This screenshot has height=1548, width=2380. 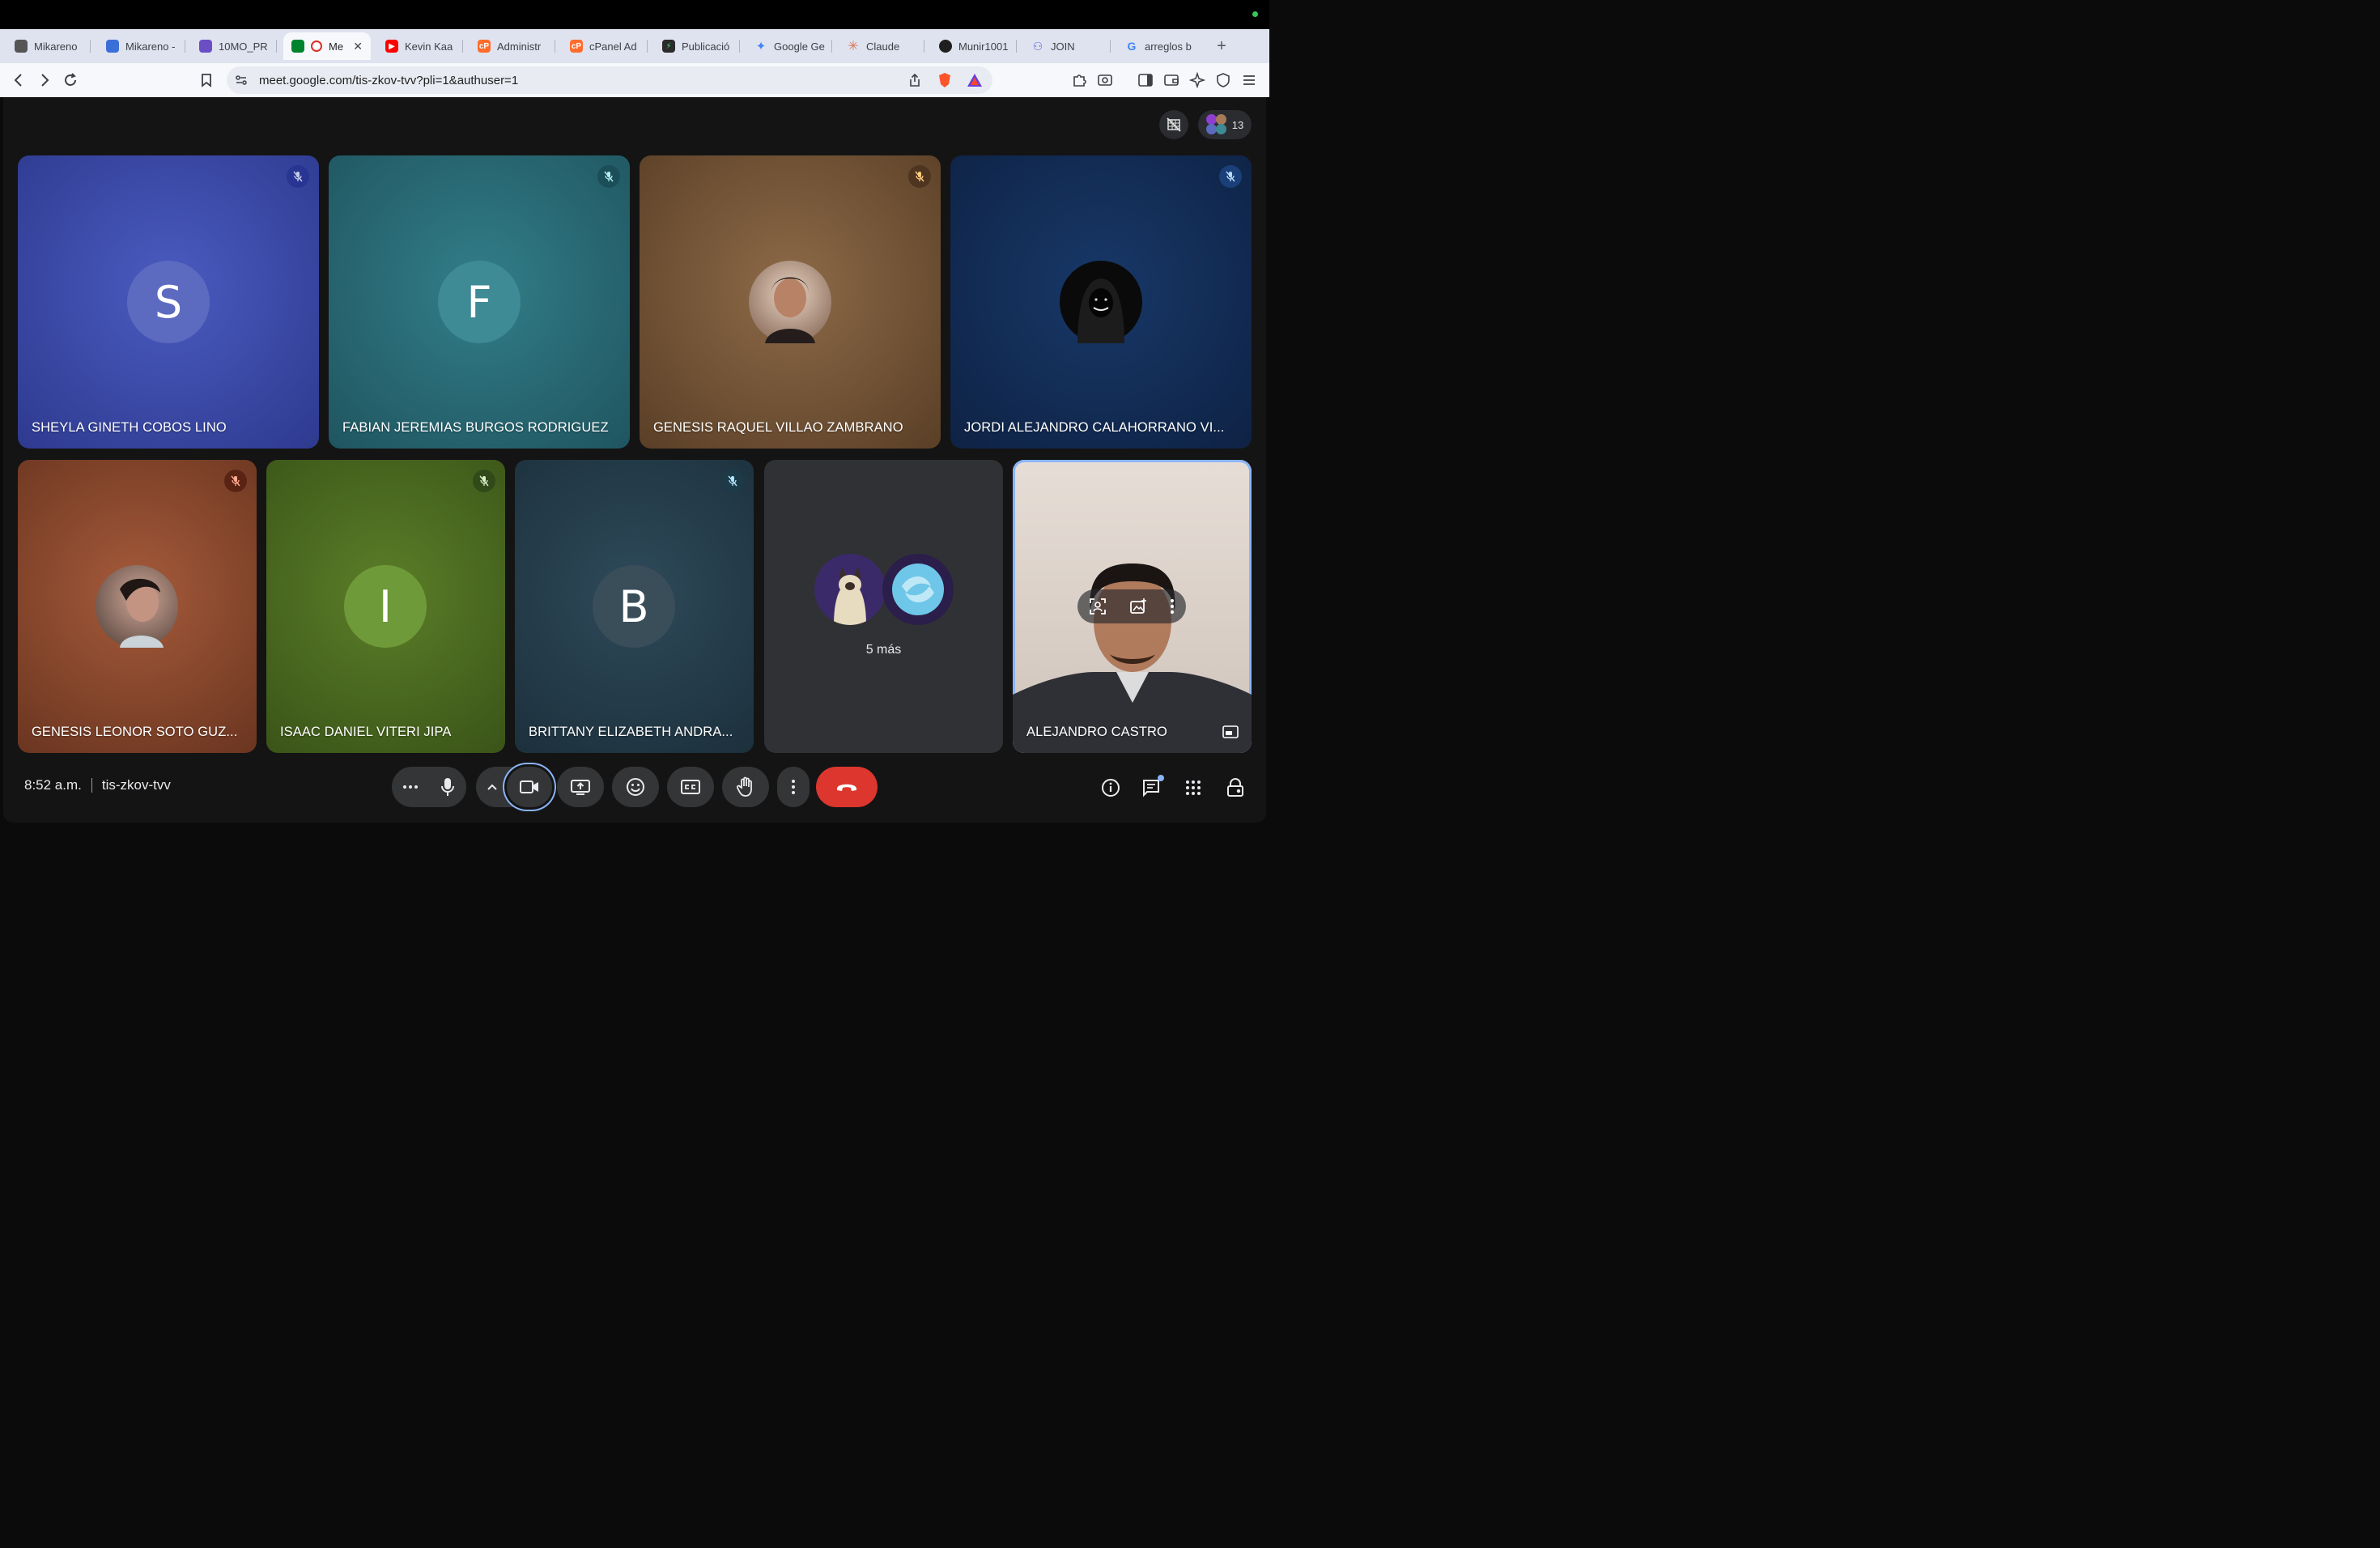 I want to click on puzzle-icon, so click(x=1079, y=80).